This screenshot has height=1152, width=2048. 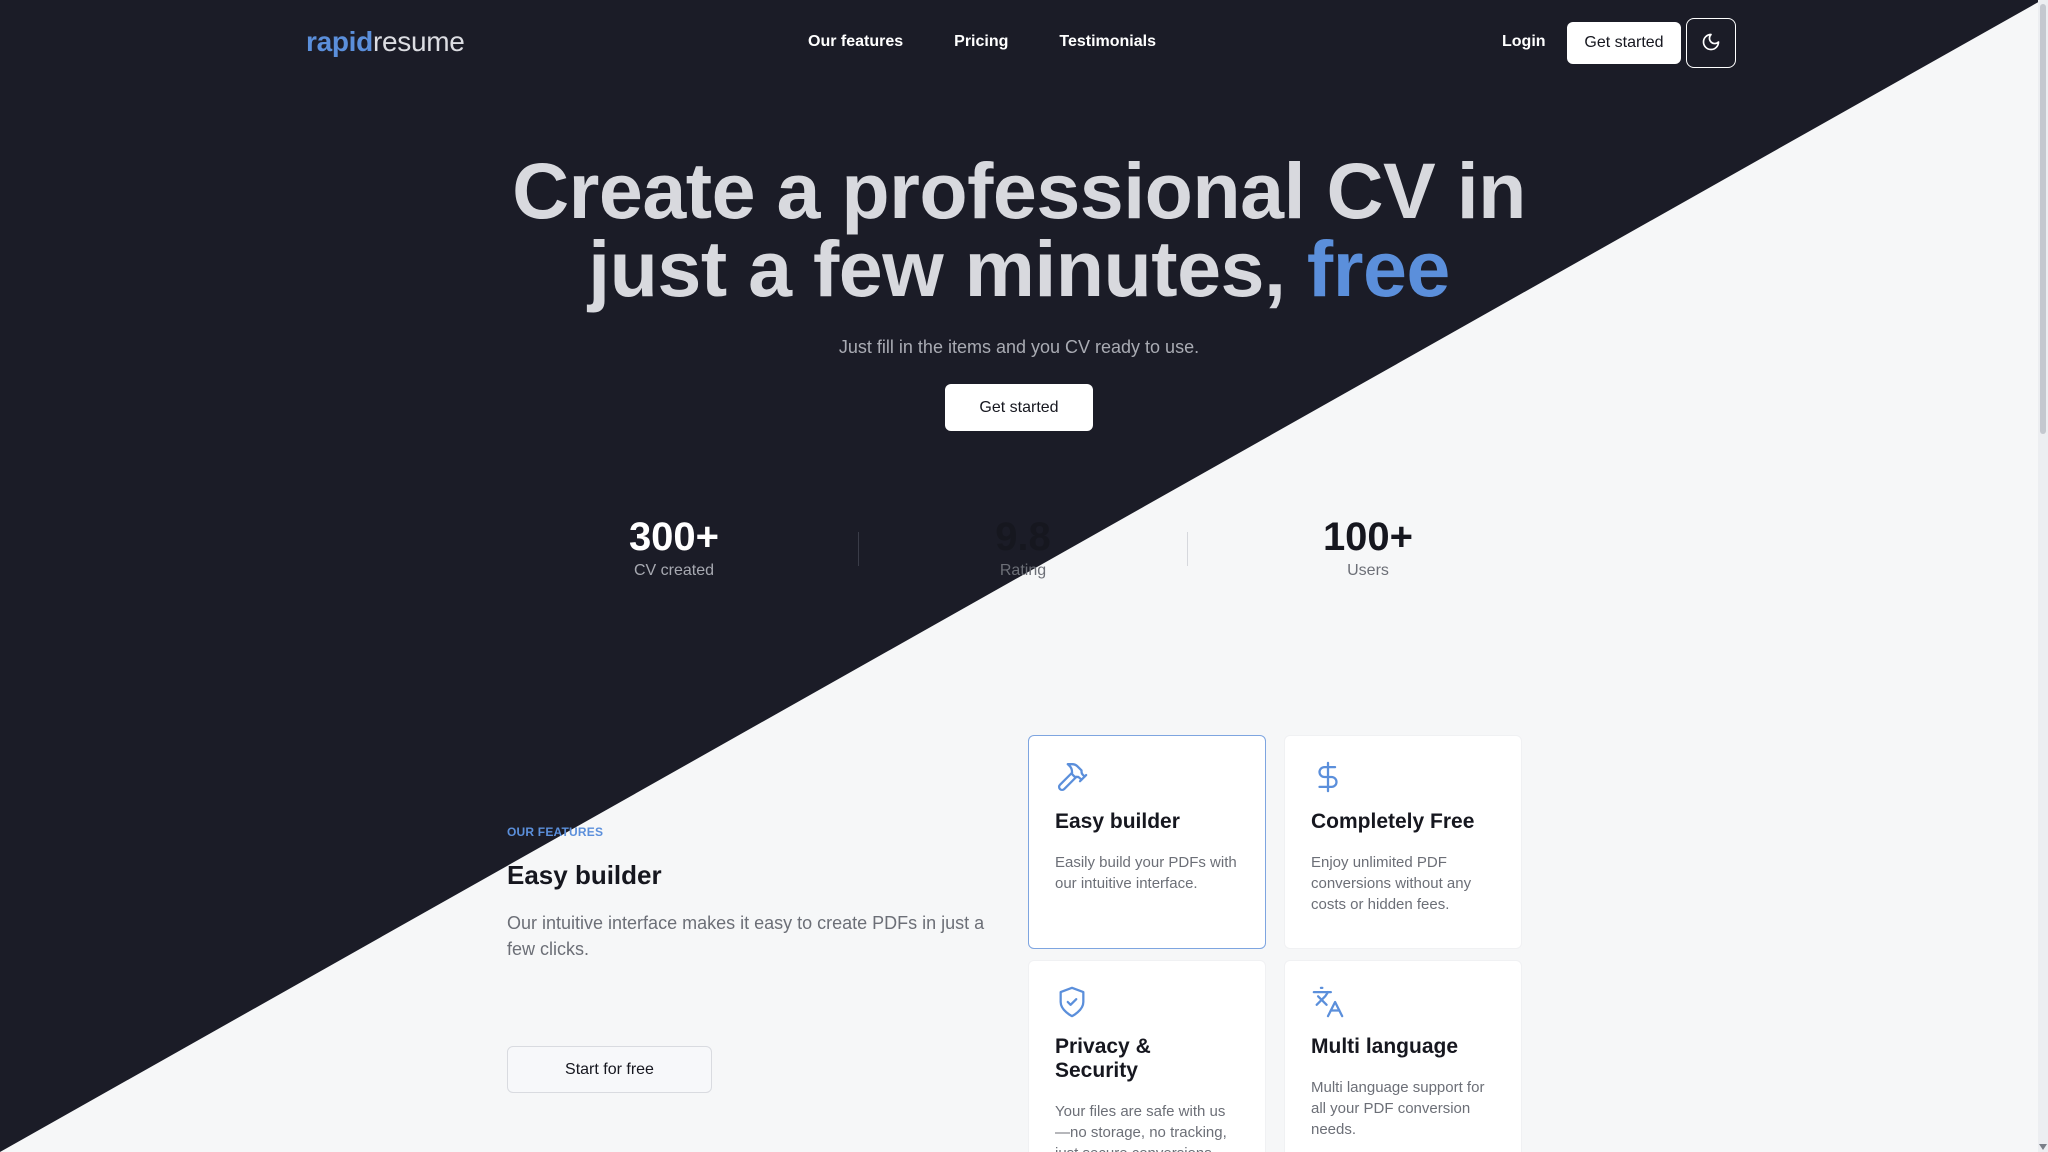 What do you see at coordinates (1624, 43) in the screenshot?
I see `nav-get-started-button: Get started` at bounding box center [1624, 43].